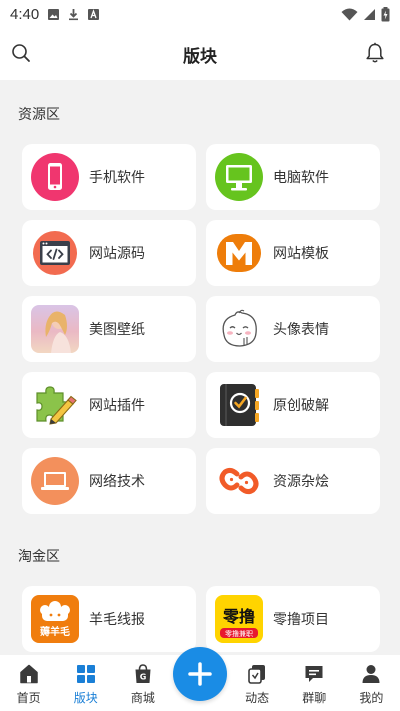 The width and height of the screenshot is (400, 711). I want to click on plus-icon, so click(200, 674).